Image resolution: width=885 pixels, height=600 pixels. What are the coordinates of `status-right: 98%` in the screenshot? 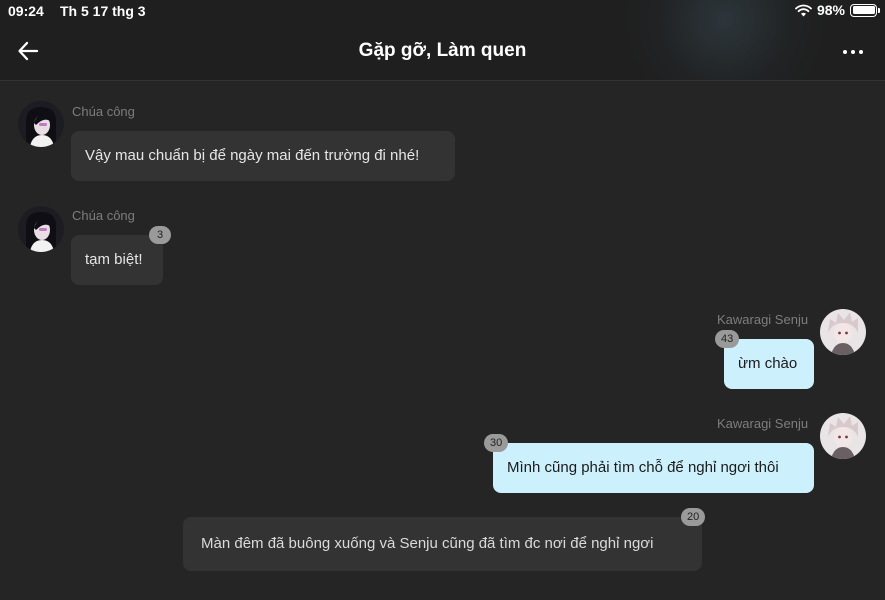 It's located at (837, 10).